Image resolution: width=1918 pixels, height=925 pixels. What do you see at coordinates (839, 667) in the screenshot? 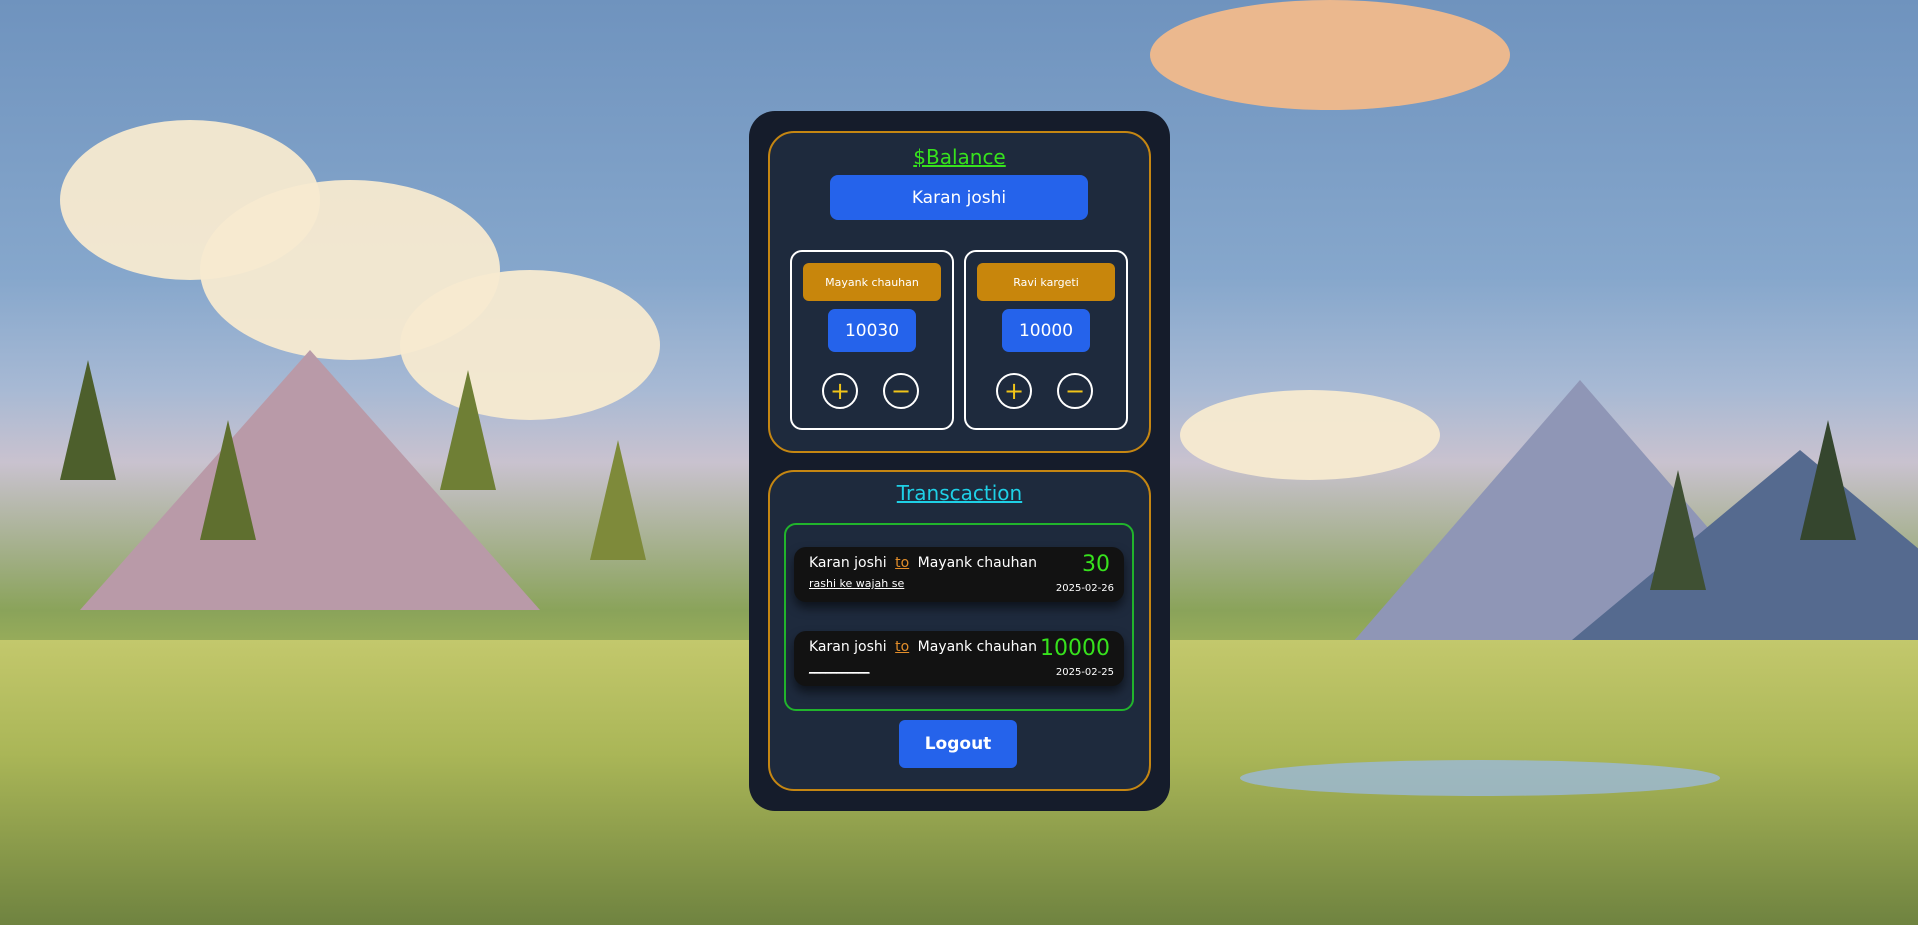
I see `transaction-note: ___________` at bounding box center [839, 667].